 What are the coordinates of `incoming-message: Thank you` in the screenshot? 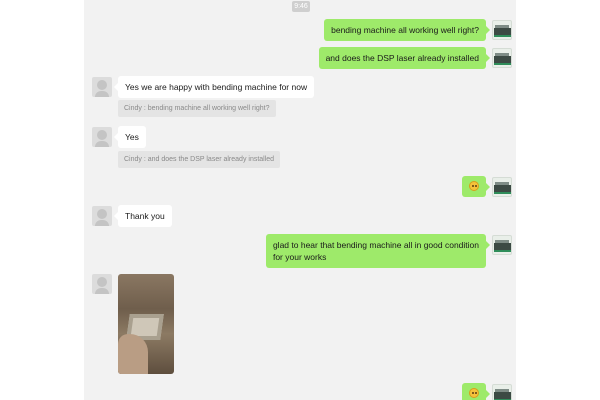 It's located at (143, 216).